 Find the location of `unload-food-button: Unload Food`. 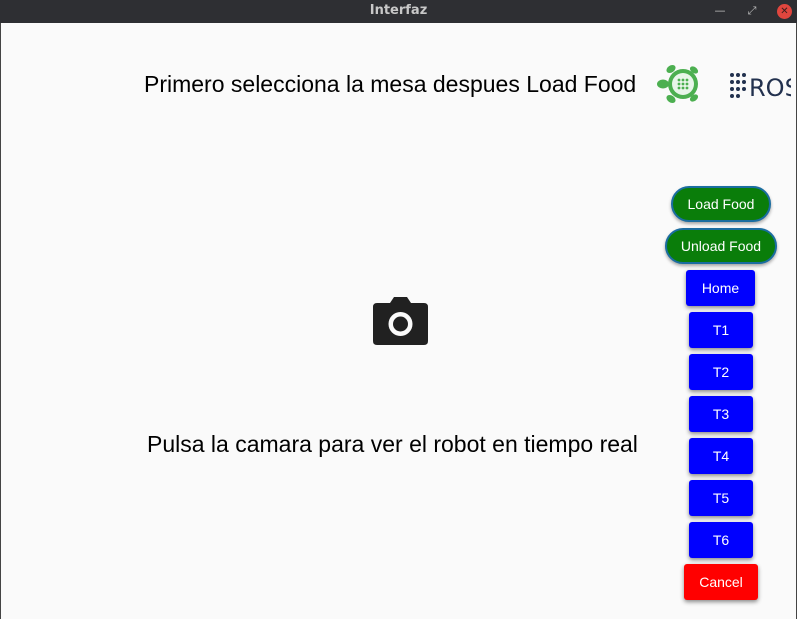

unload-food-button: Unload Food is located at coordinates (721, 246).